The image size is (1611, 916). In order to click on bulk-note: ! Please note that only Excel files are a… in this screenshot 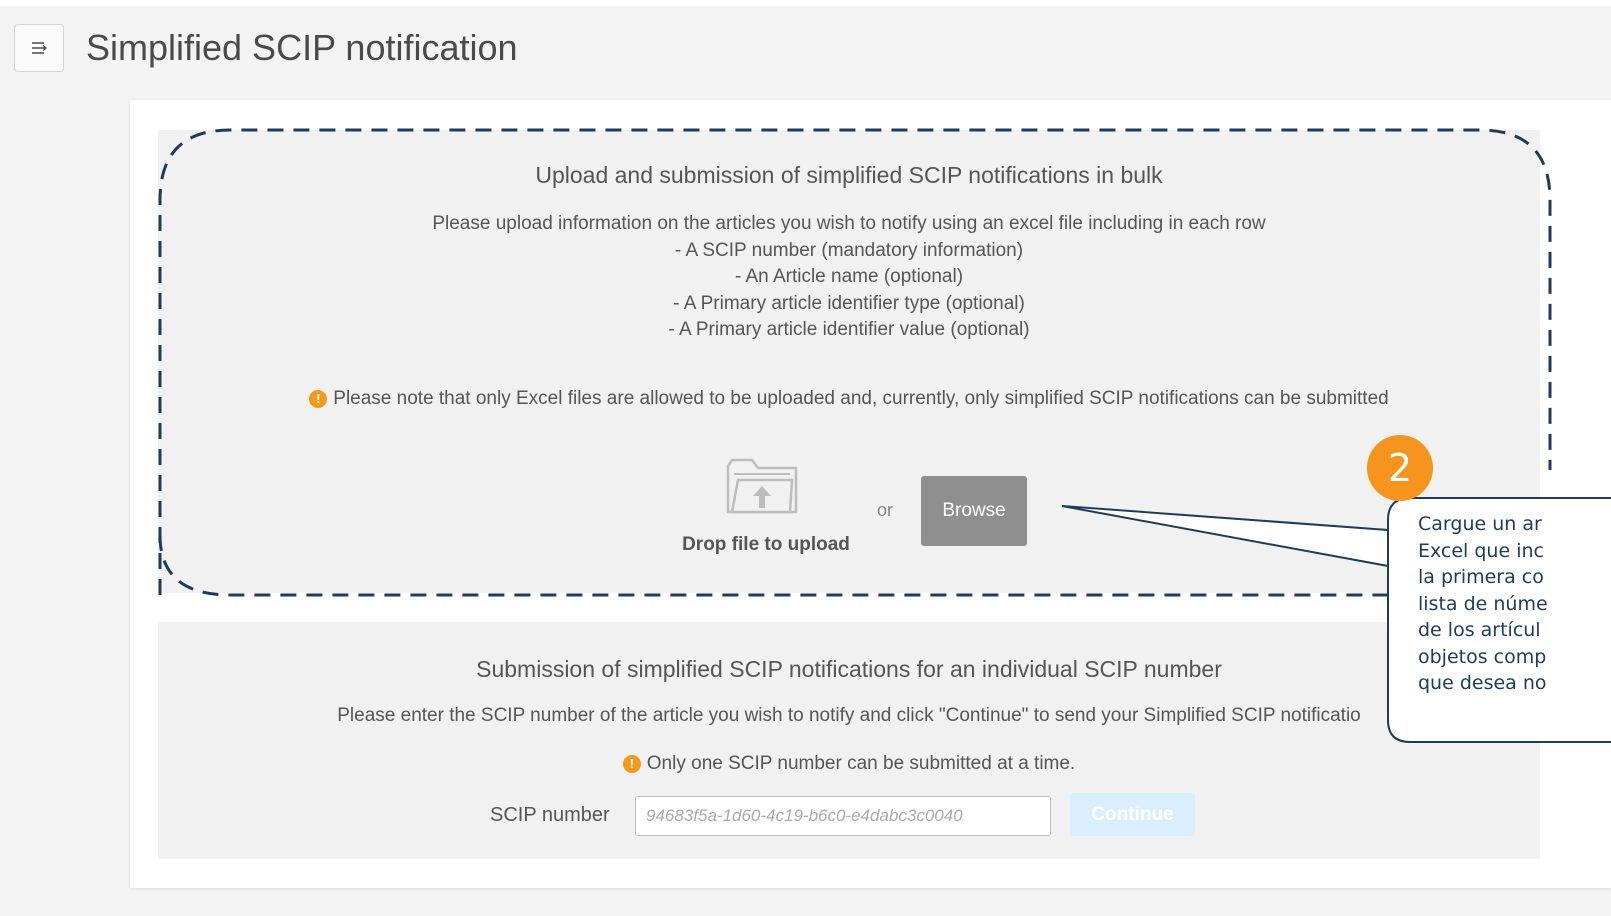, I will do `click(849, 399)`.